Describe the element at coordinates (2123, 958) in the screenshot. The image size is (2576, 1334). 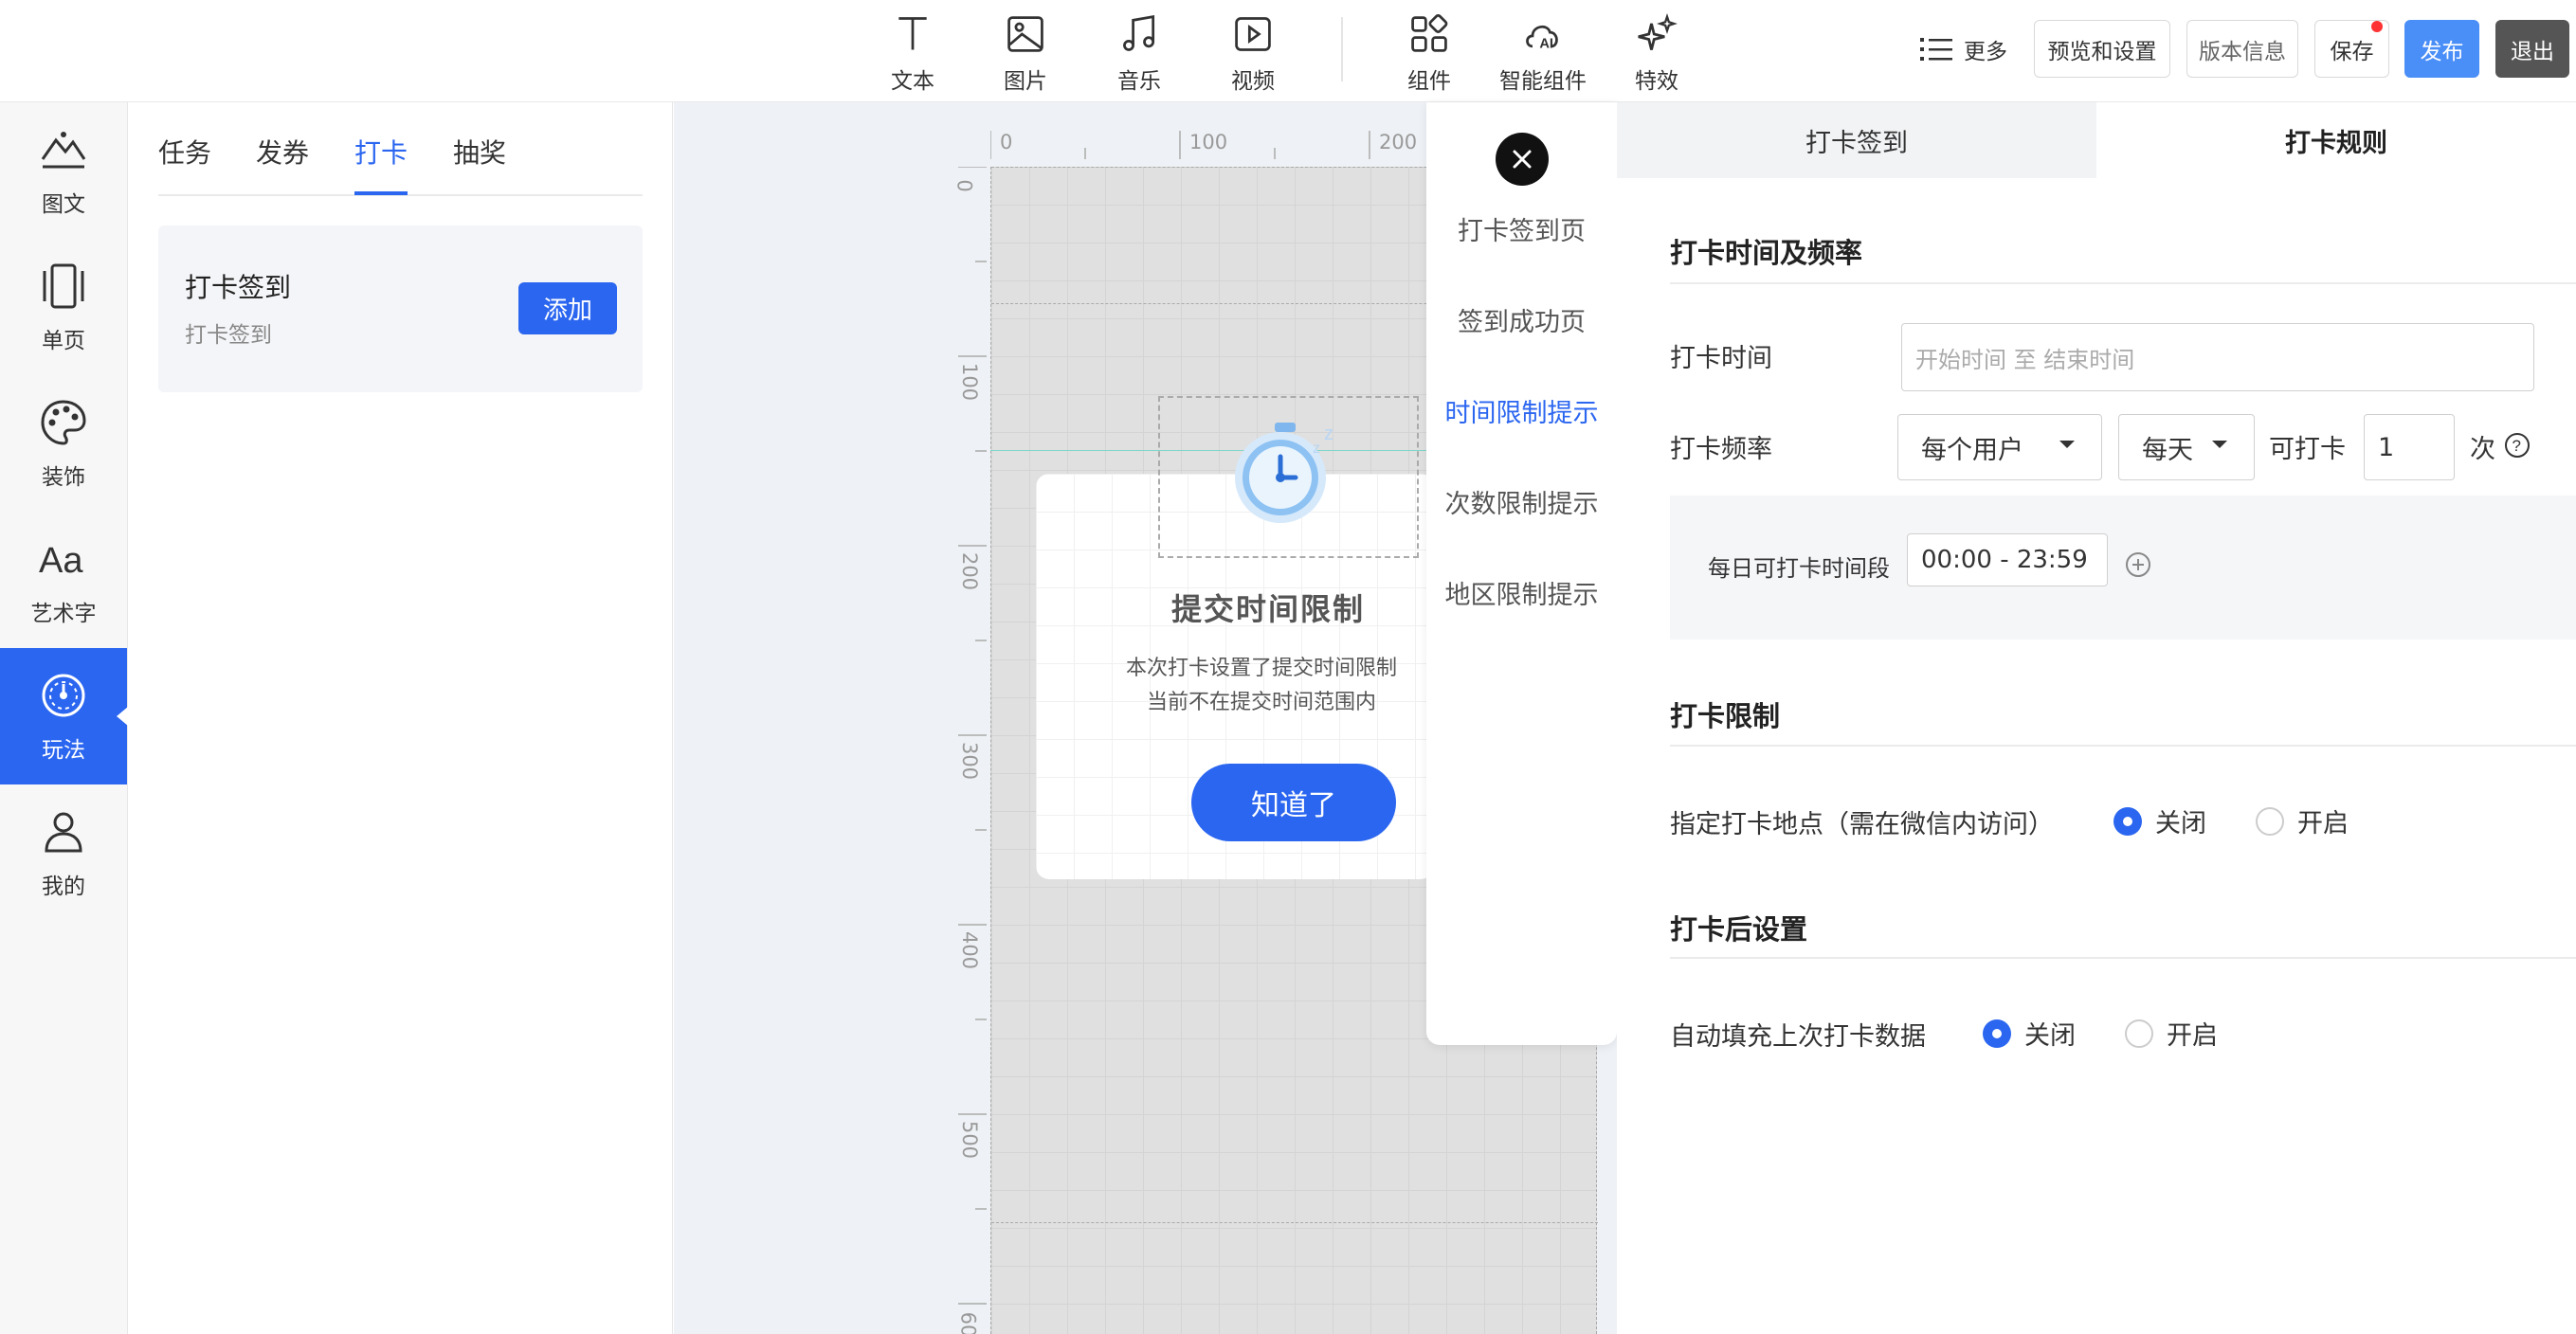
I see `section-divider` at that location.